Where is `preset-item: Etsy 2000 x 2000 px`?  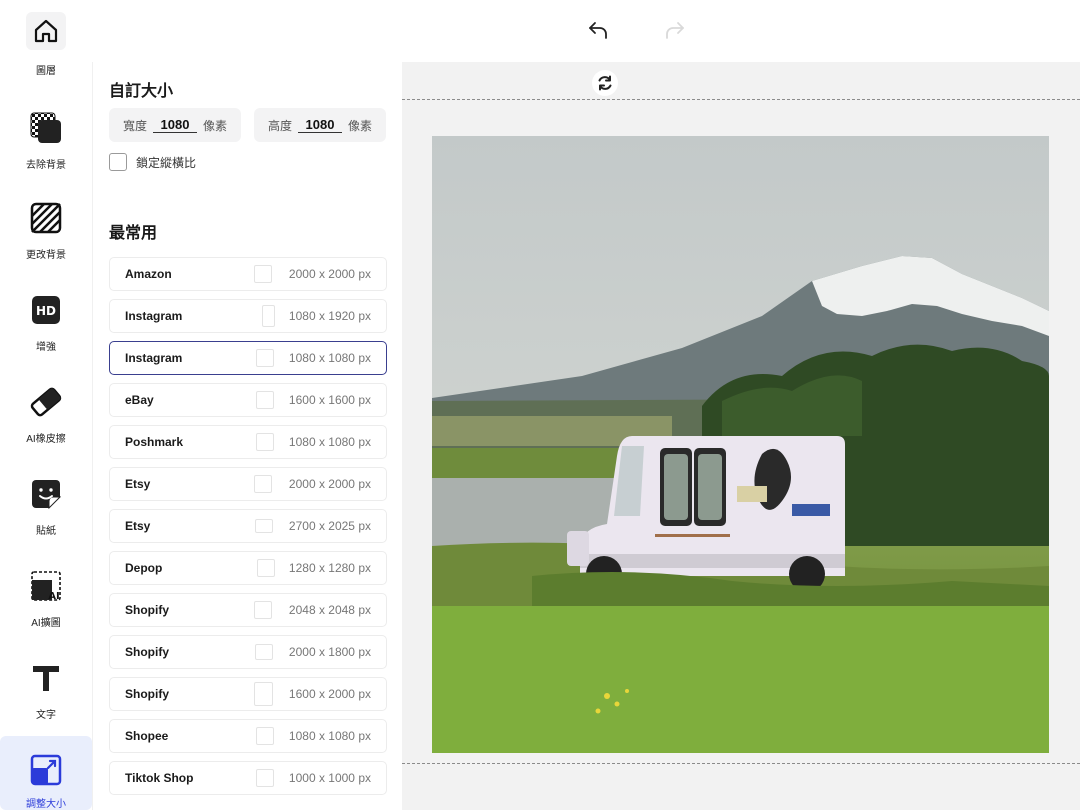
preset-item: Etsy 2000 x 2000 px is located at coordinates (248, 484).